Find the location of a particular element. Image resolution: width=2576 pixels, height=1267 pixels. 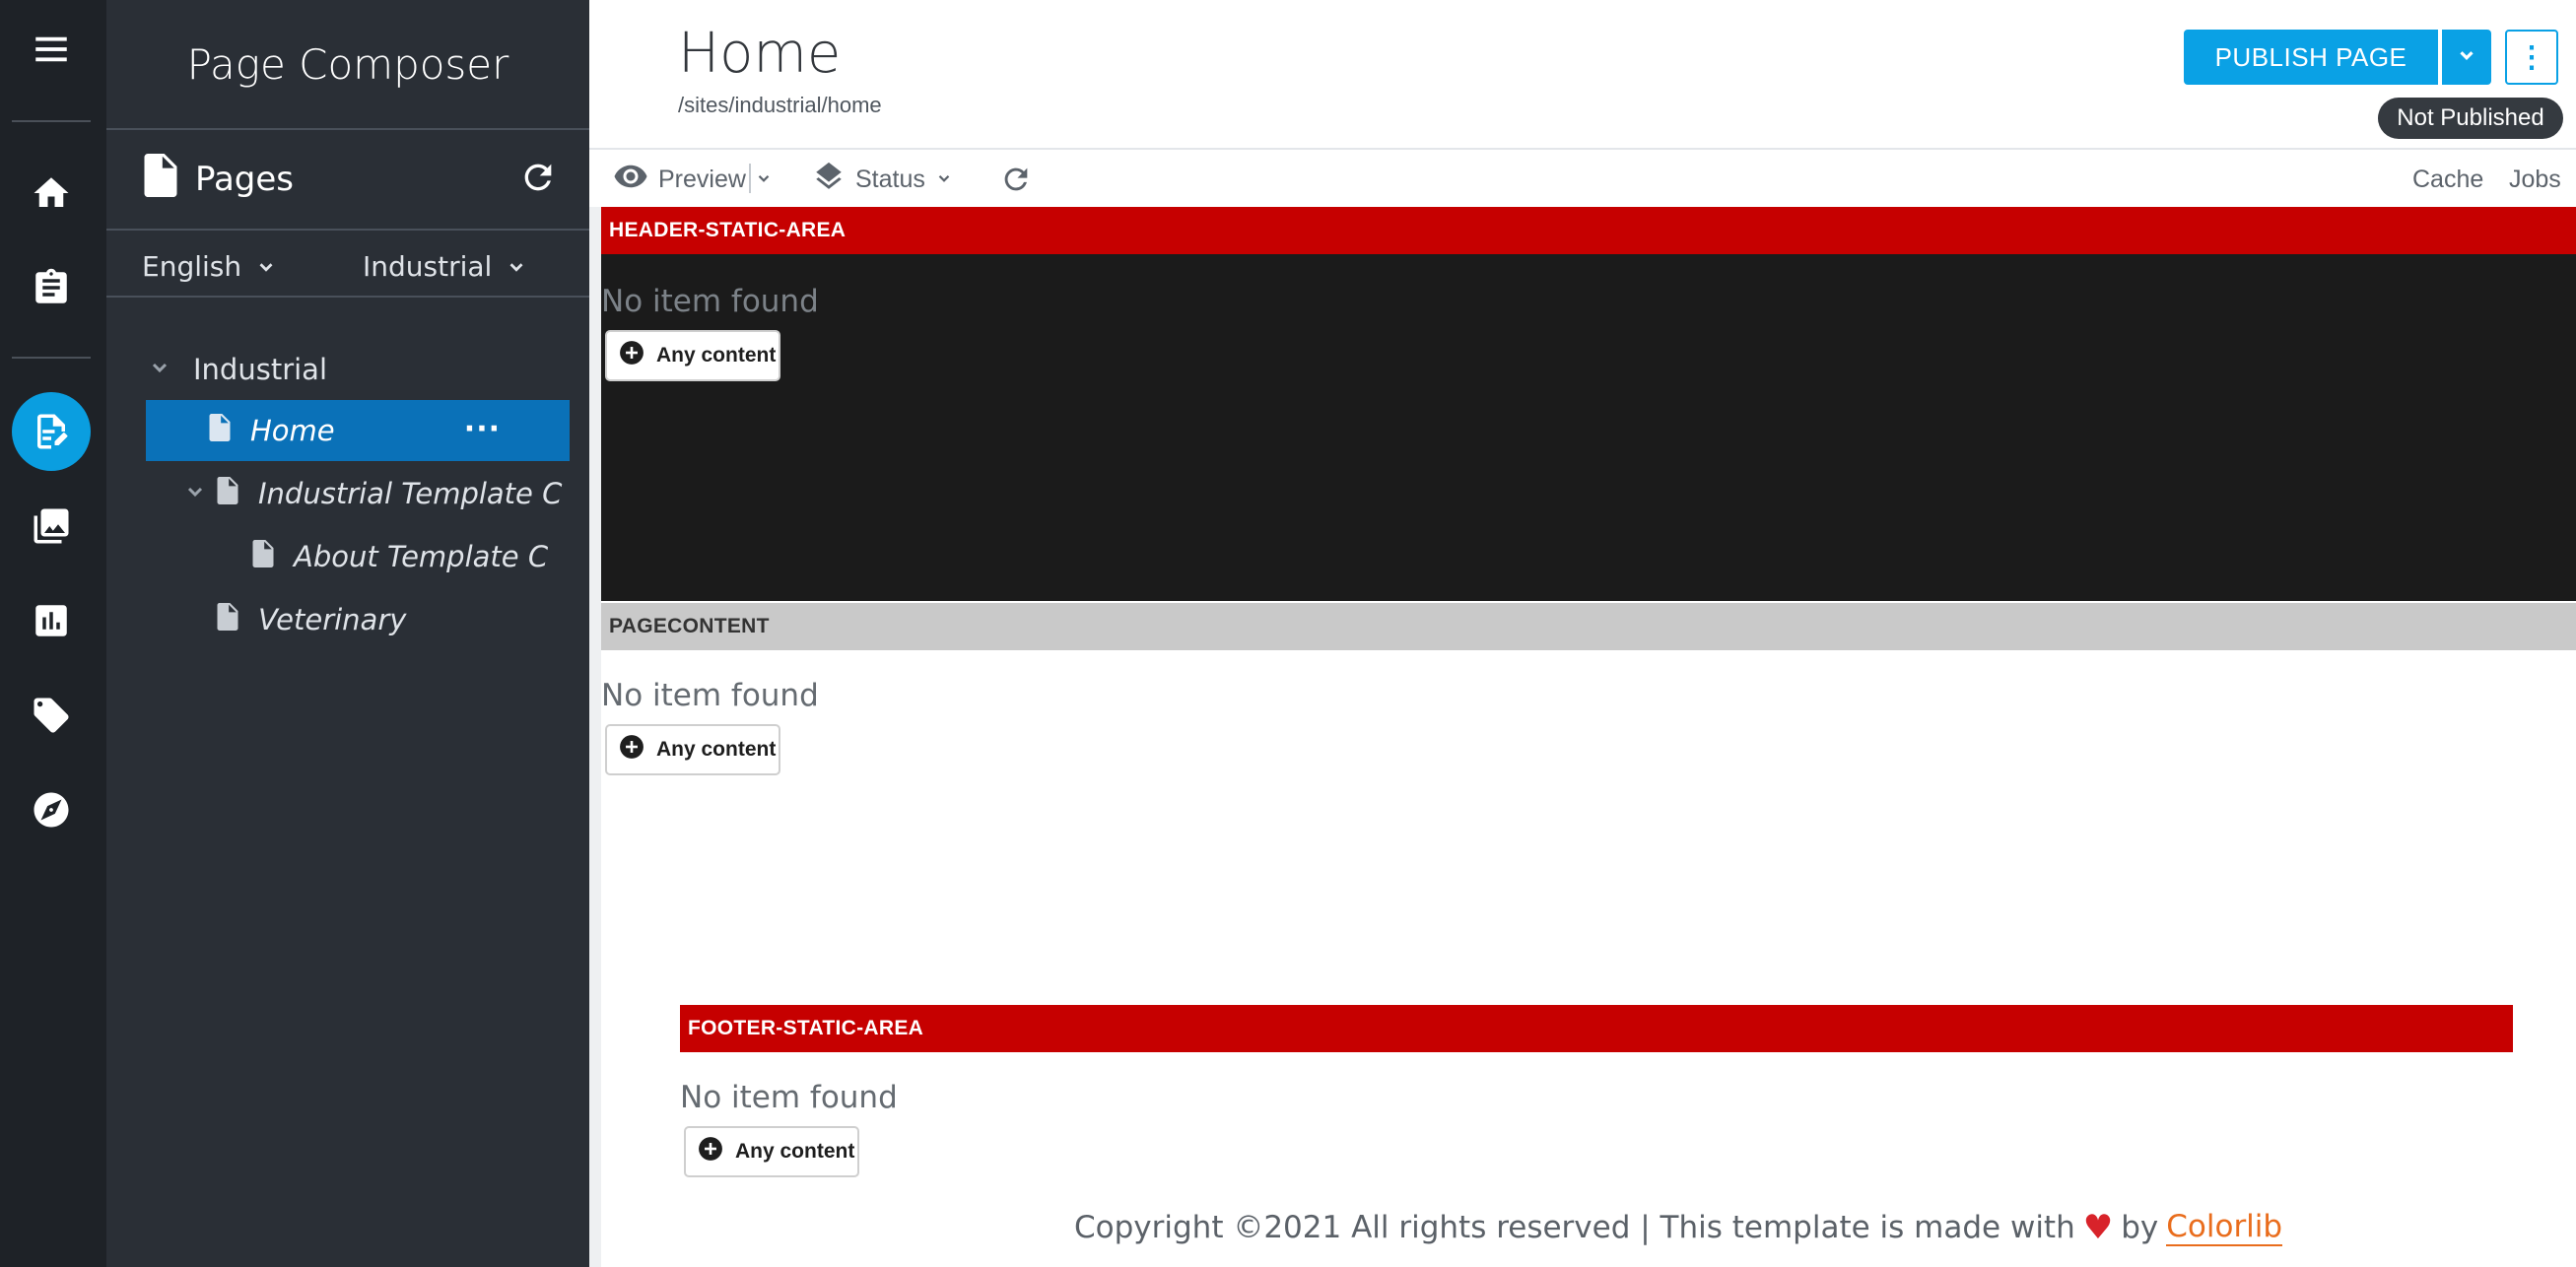

frame-edge is located at coordinates (595, 737).